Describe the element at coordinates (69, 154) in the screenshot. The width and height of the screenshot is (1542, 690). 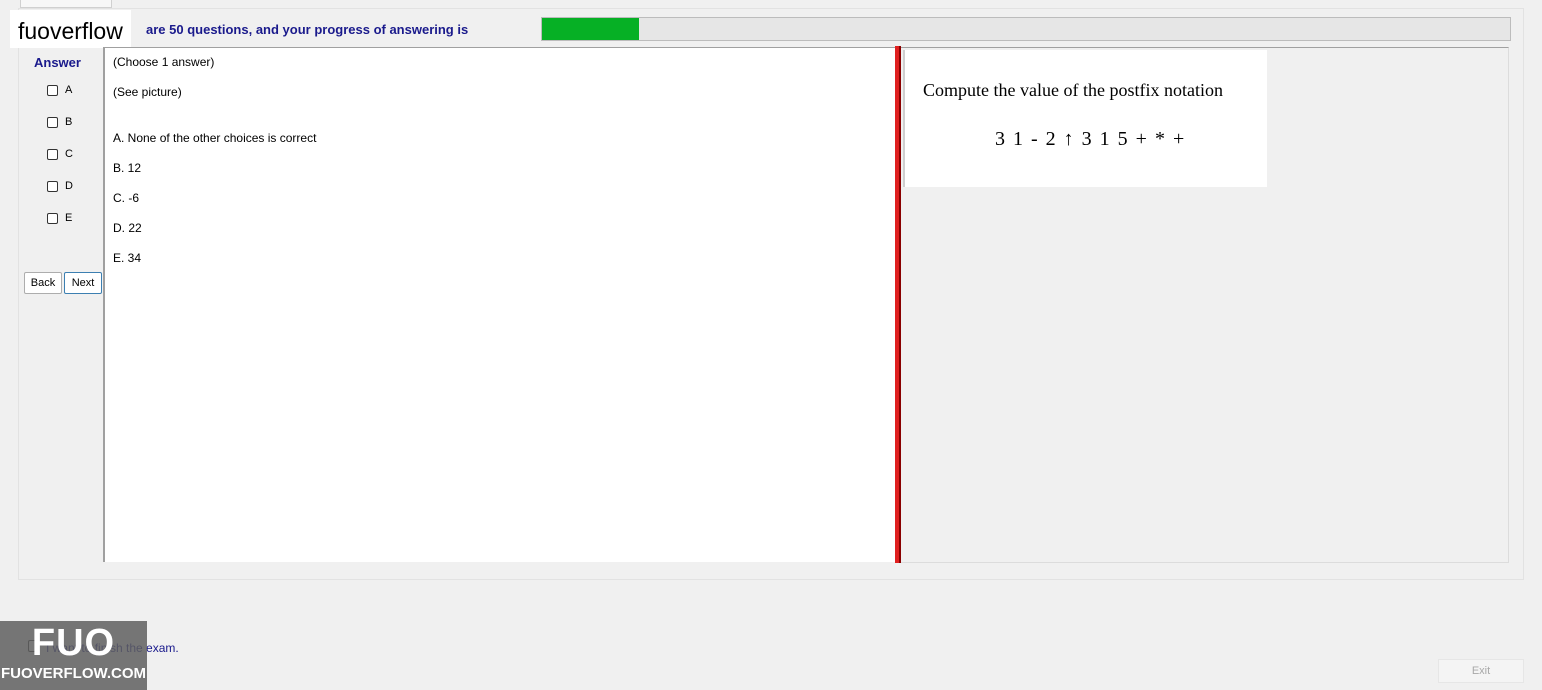
I see `option-c-label: C` at that location.